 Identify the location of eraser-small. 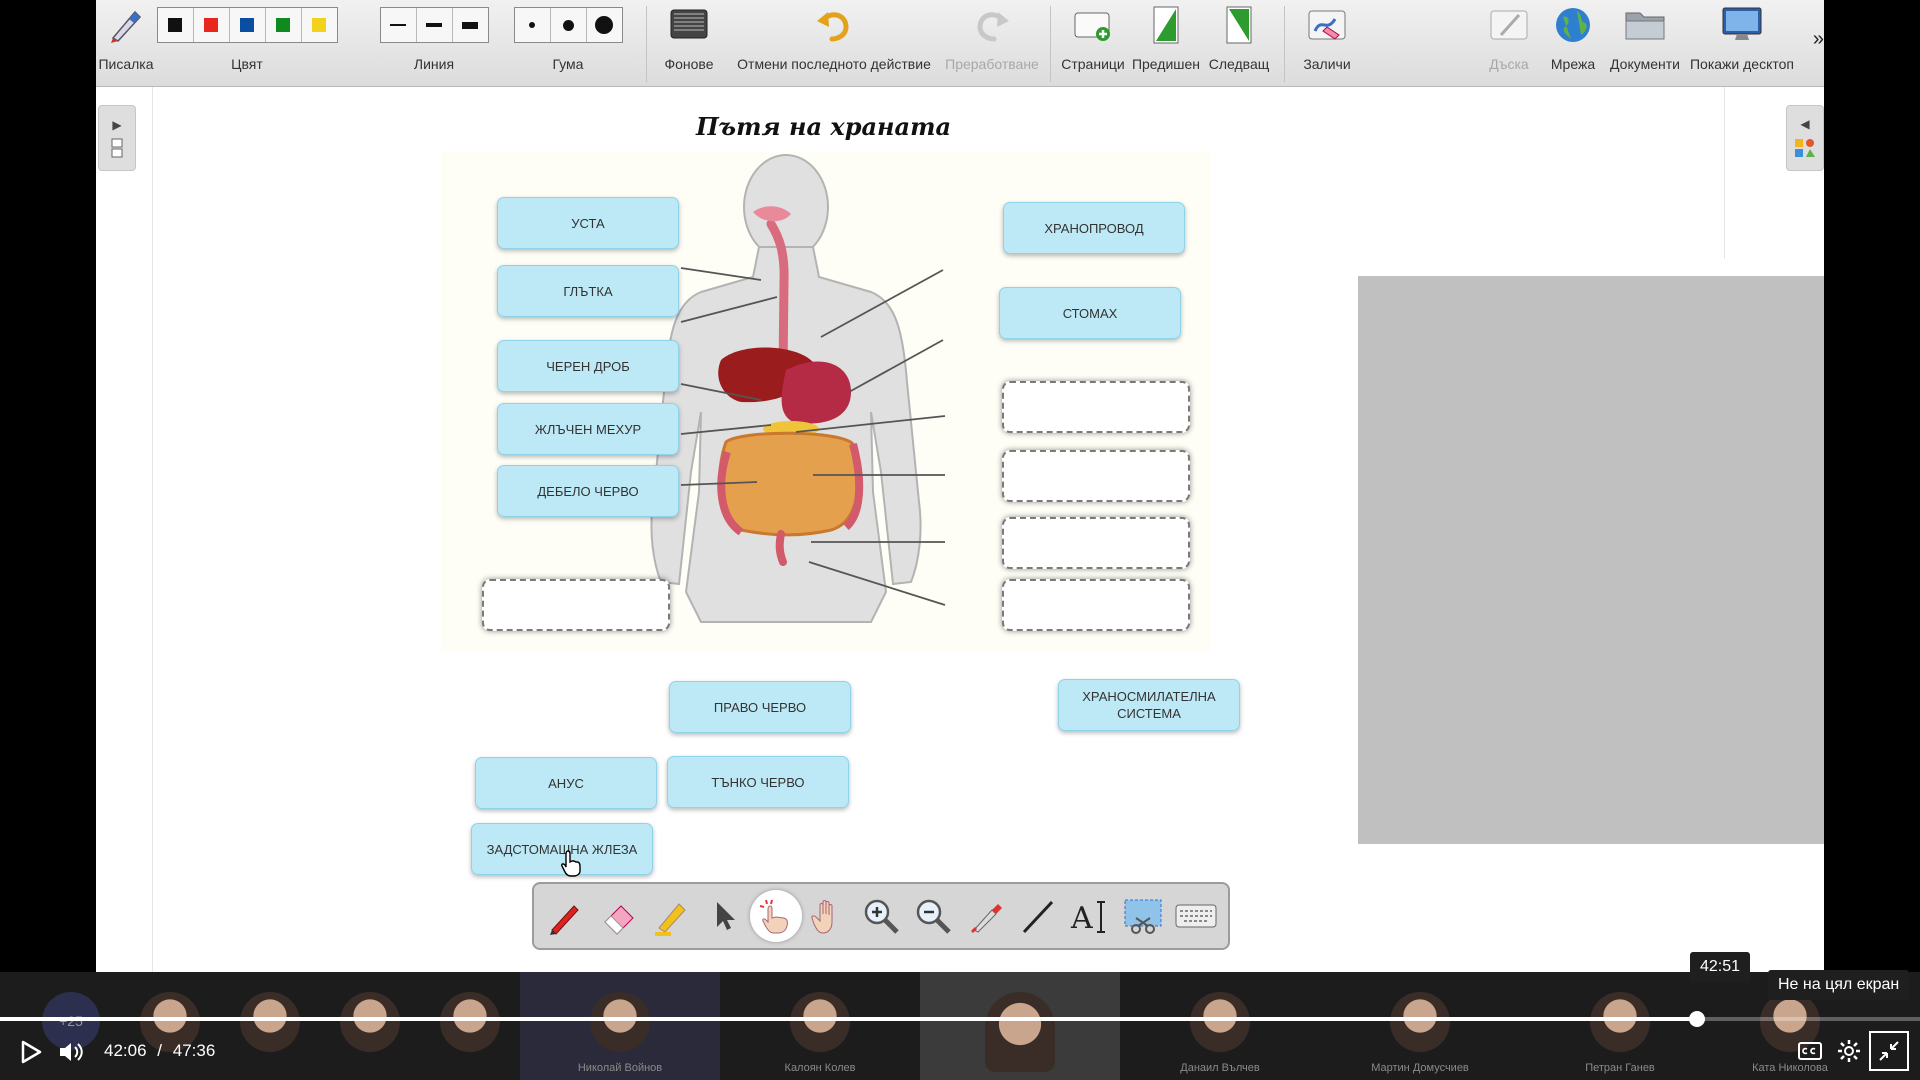
(533, 25).